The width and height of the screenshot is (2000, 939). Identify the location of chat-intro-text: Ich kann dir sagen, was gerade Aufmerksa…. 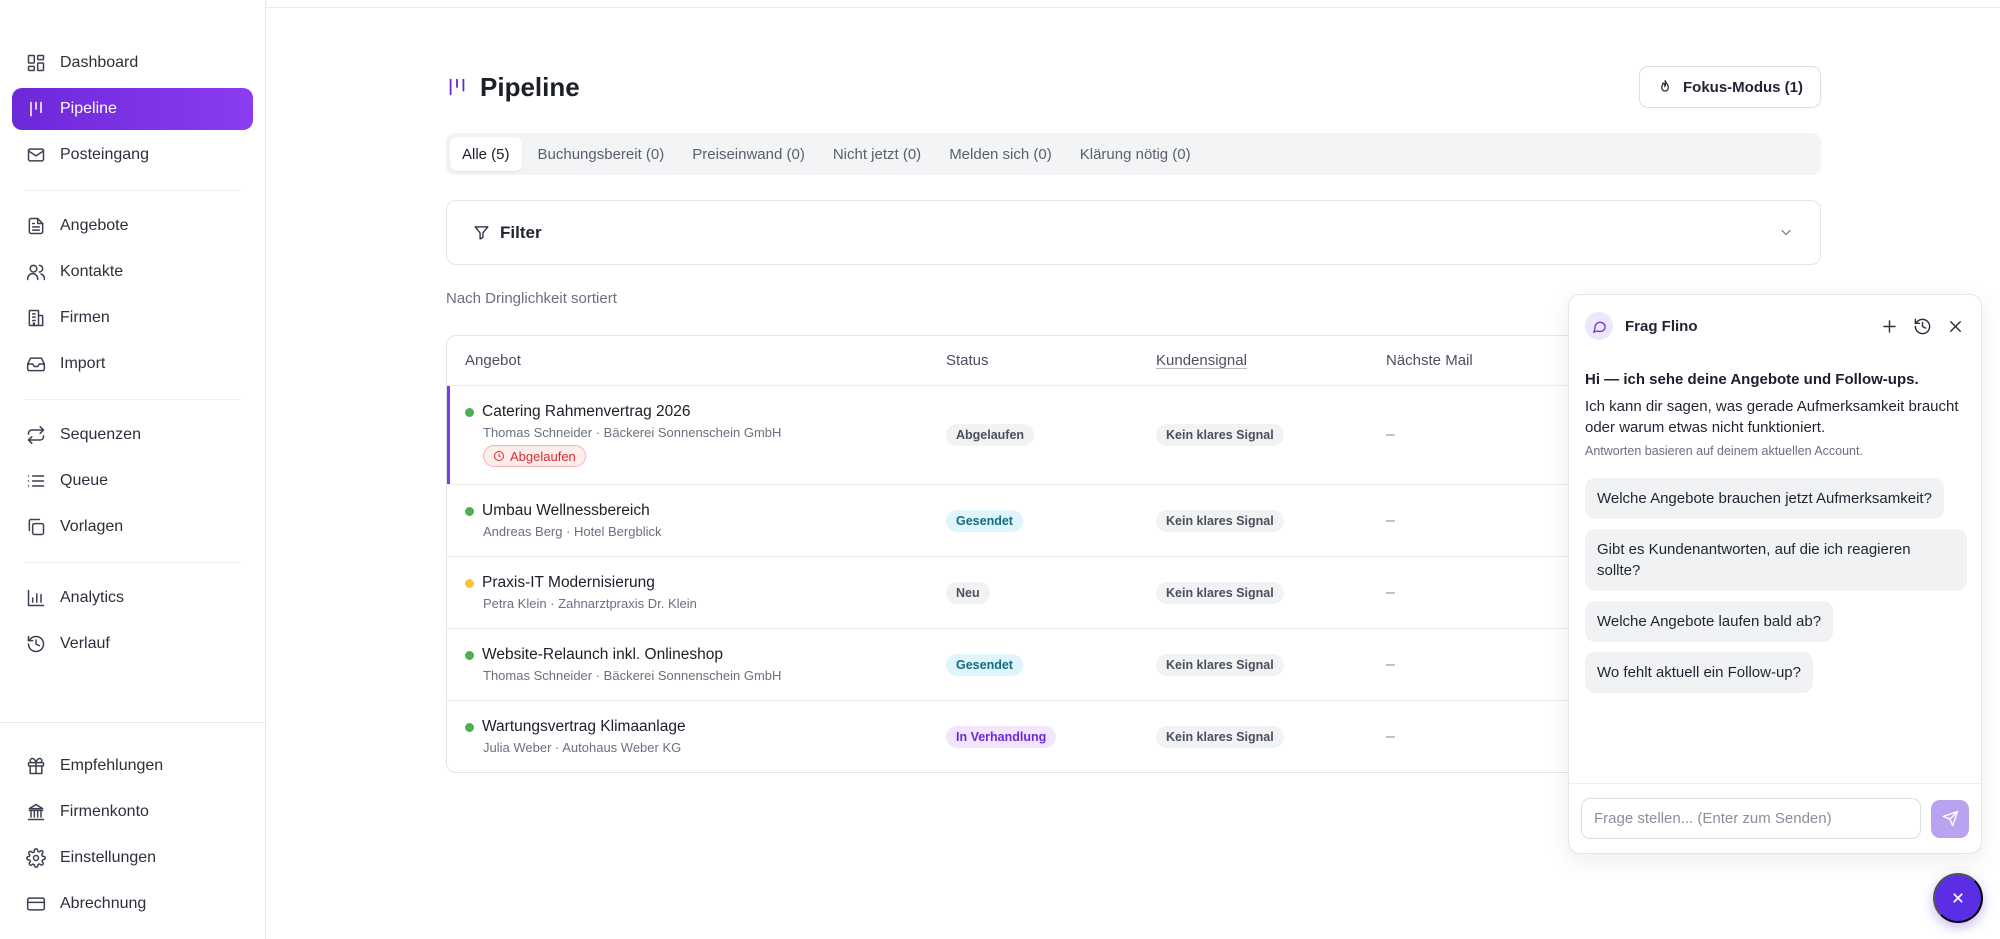
(1772, 417).